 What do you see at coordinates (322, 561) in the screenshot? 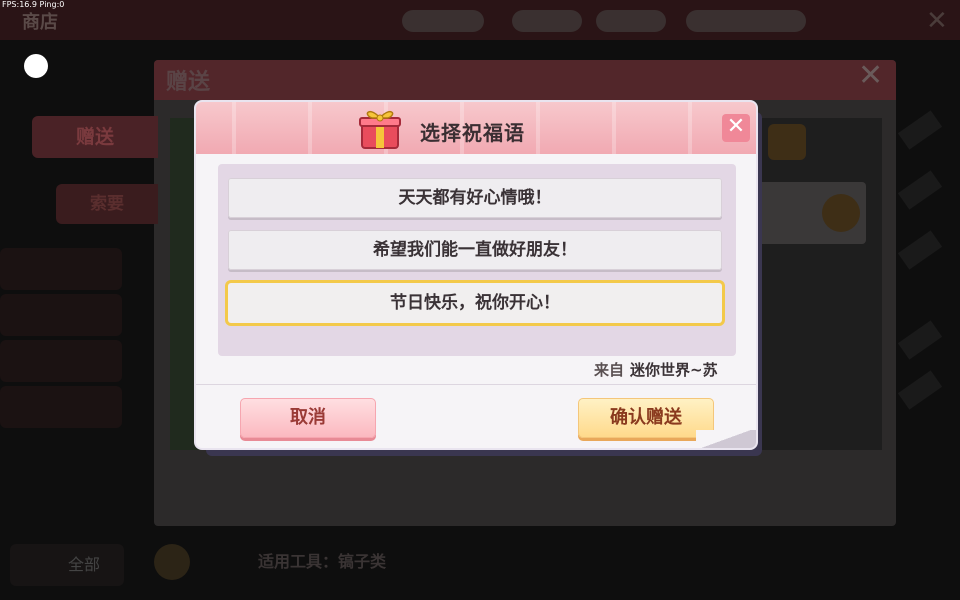
I see `tool-hint: 适用工具：镐子类` at bounding box center [322, 561].